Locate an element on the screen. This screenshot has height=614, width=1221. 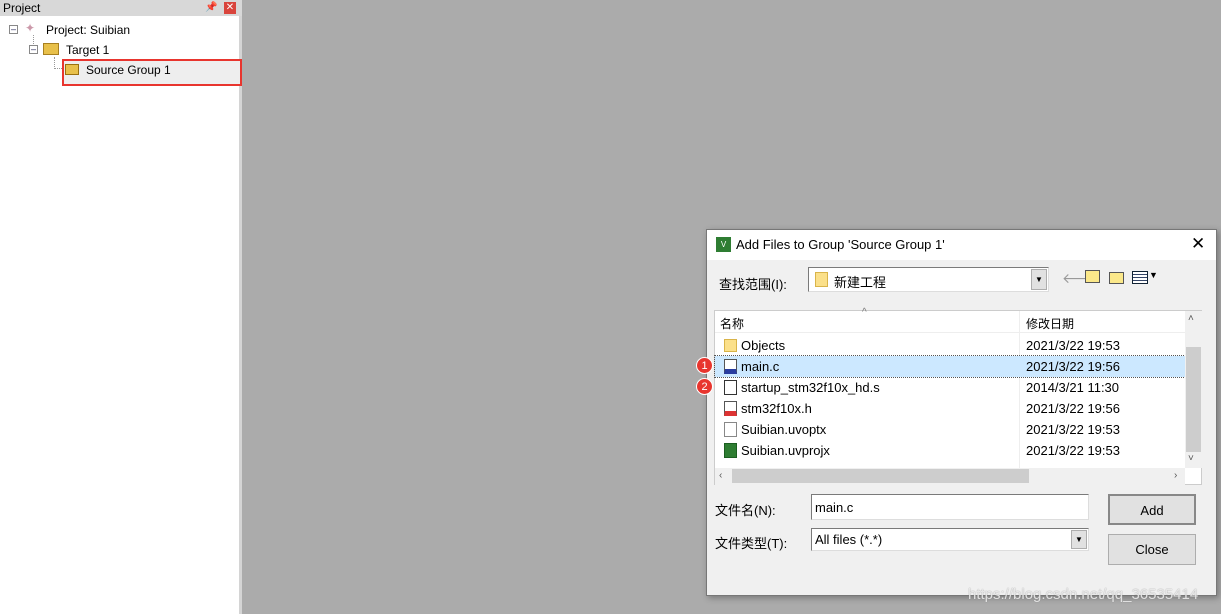
tree-item-source-group: Source Group 1 is located at coordinates (128, 70).